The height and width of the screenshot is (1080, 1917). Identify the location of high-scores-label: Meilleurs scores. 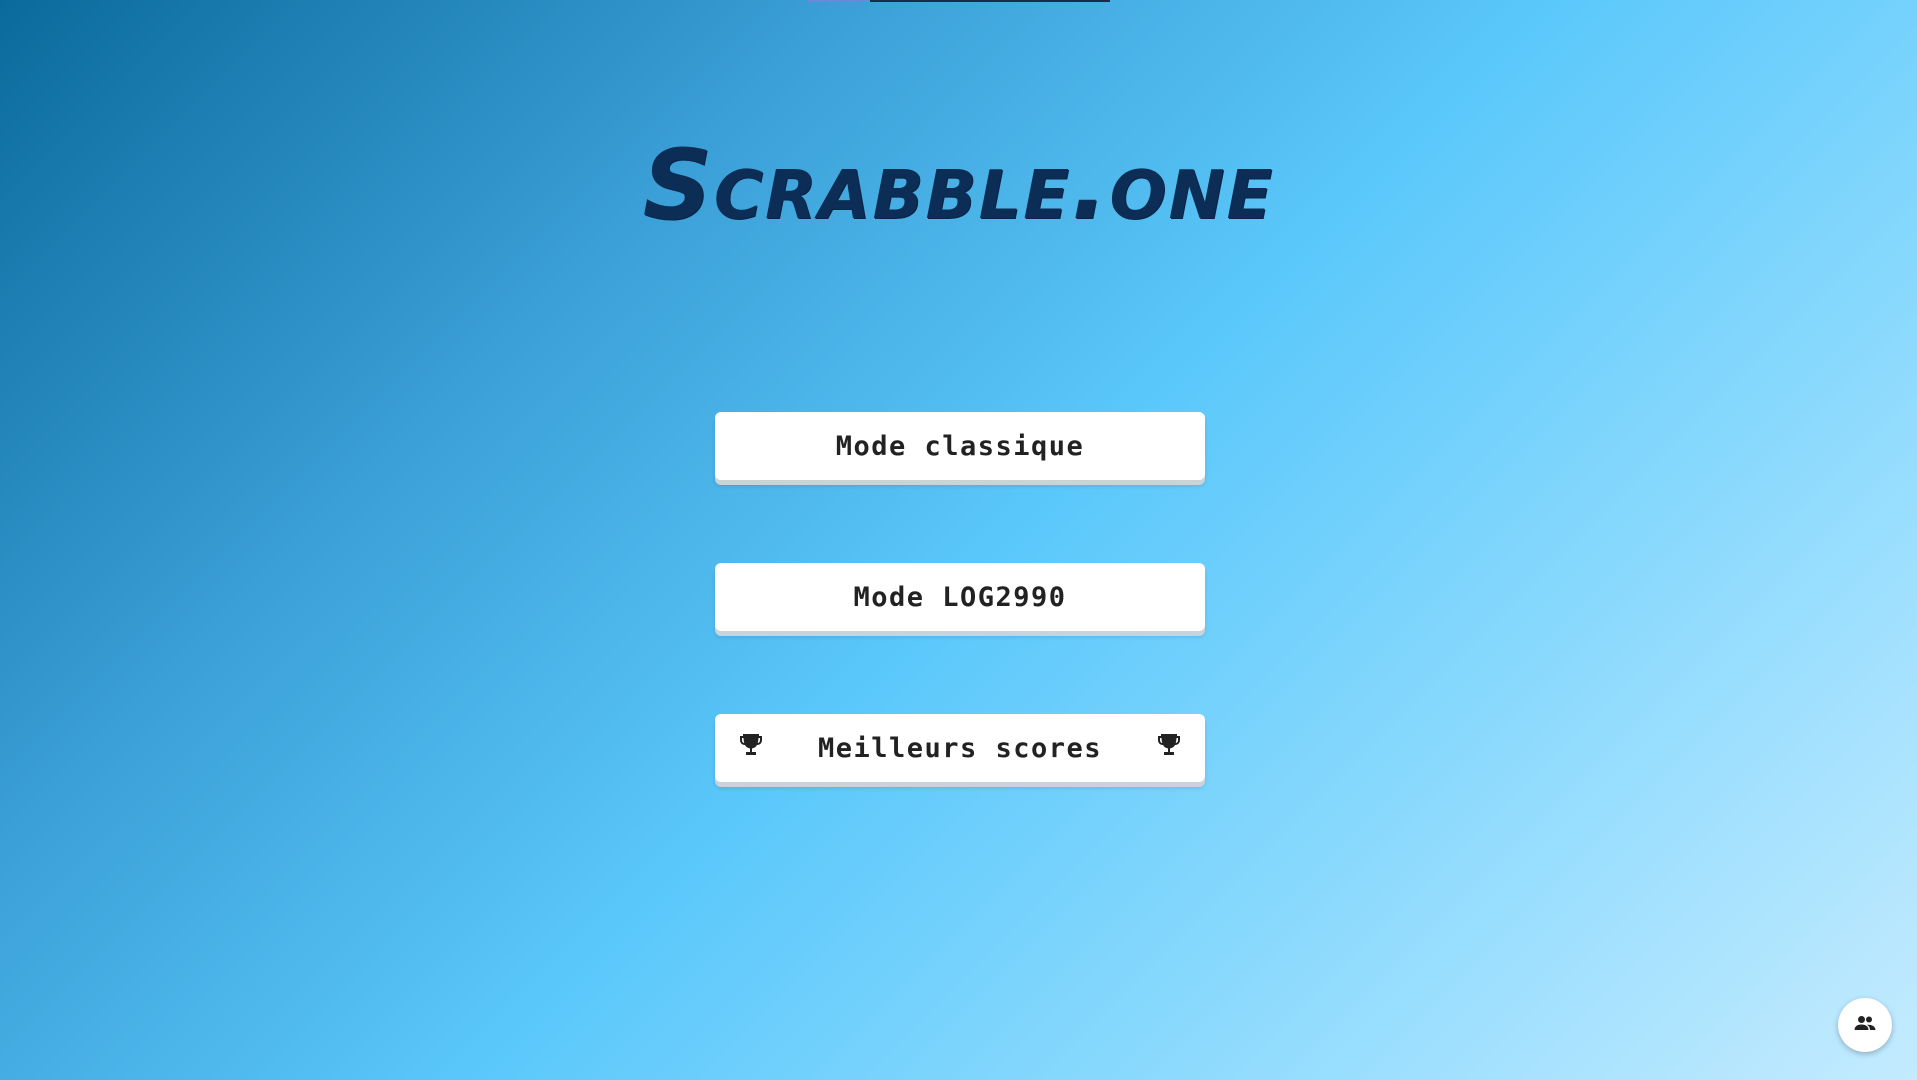
(960, 748).